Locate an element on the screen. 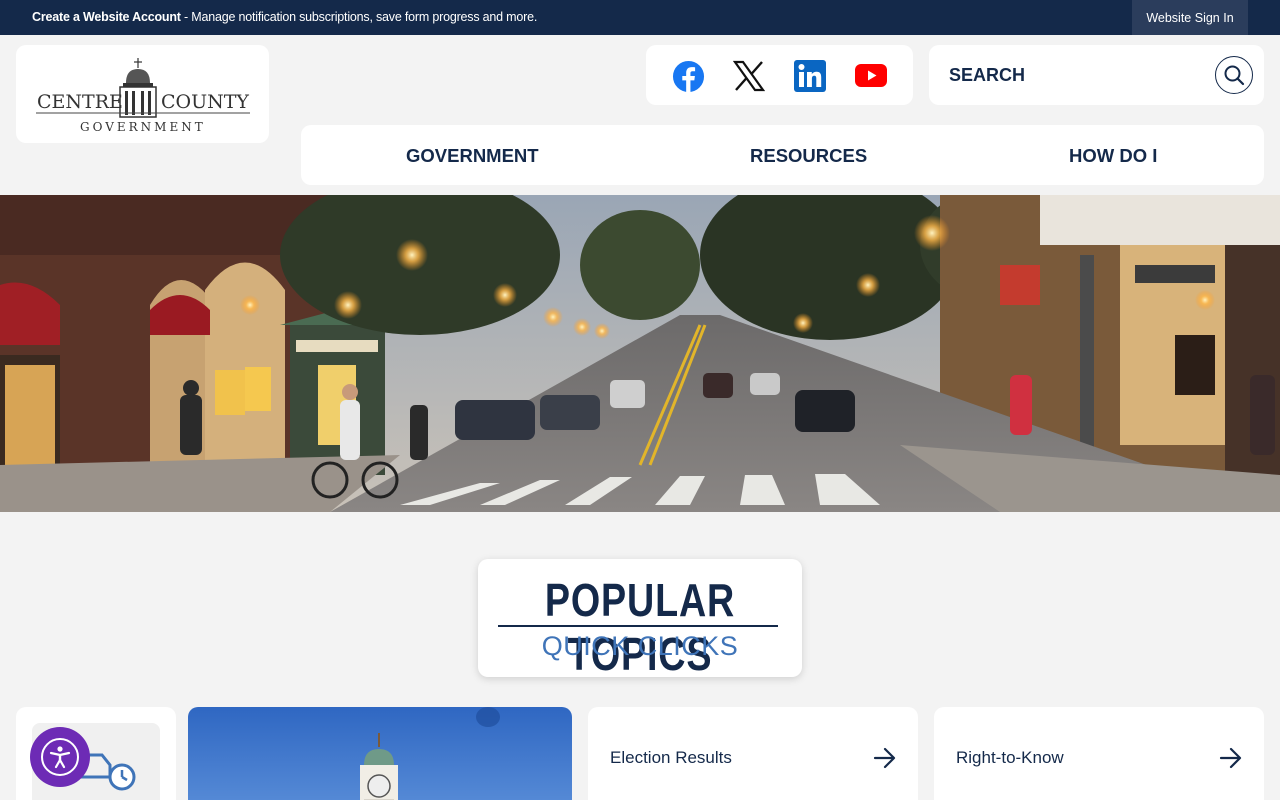  quick-link-right-to-know: Right-to-Know is located at coordinates (1099, 753).